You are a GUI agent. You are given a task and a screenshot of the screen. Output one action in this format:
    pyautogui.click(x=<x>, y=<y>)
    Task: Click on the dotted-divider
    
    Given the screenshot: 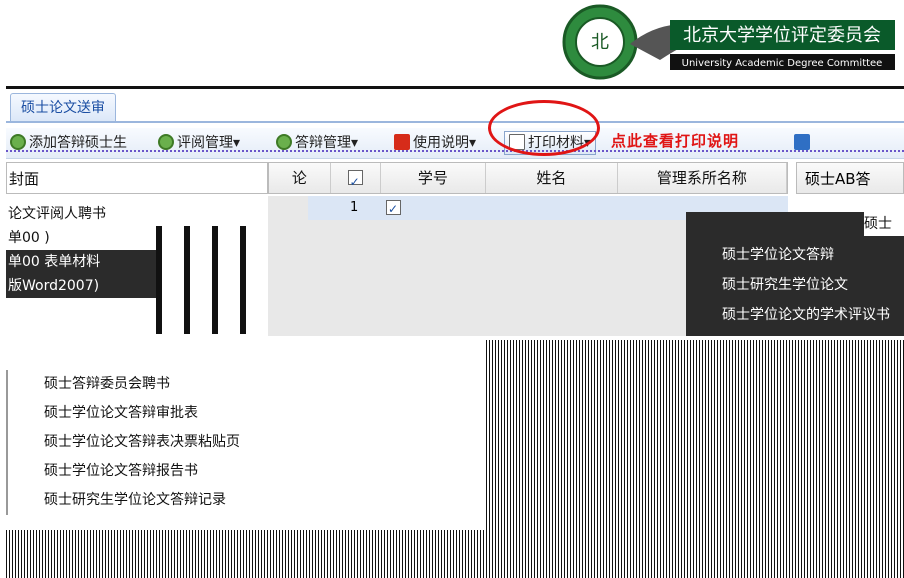 What is the action you would take?
    pyautogui.click(x=455, y=151)
    